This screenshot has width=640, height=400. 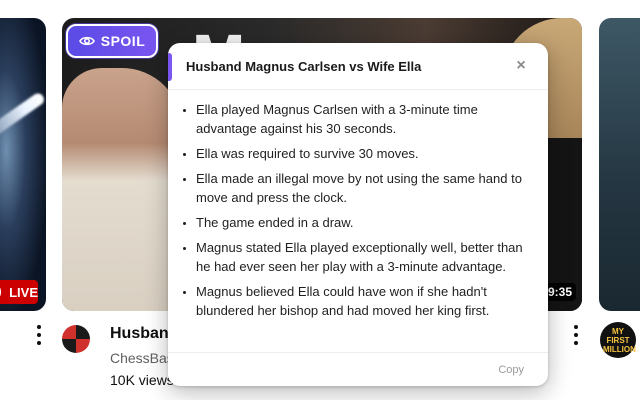 What do you see at coordinates (365, 222) in the screenshot?
I see `summary-item: The game ended in a draw.` at bounding box center [365, 222].